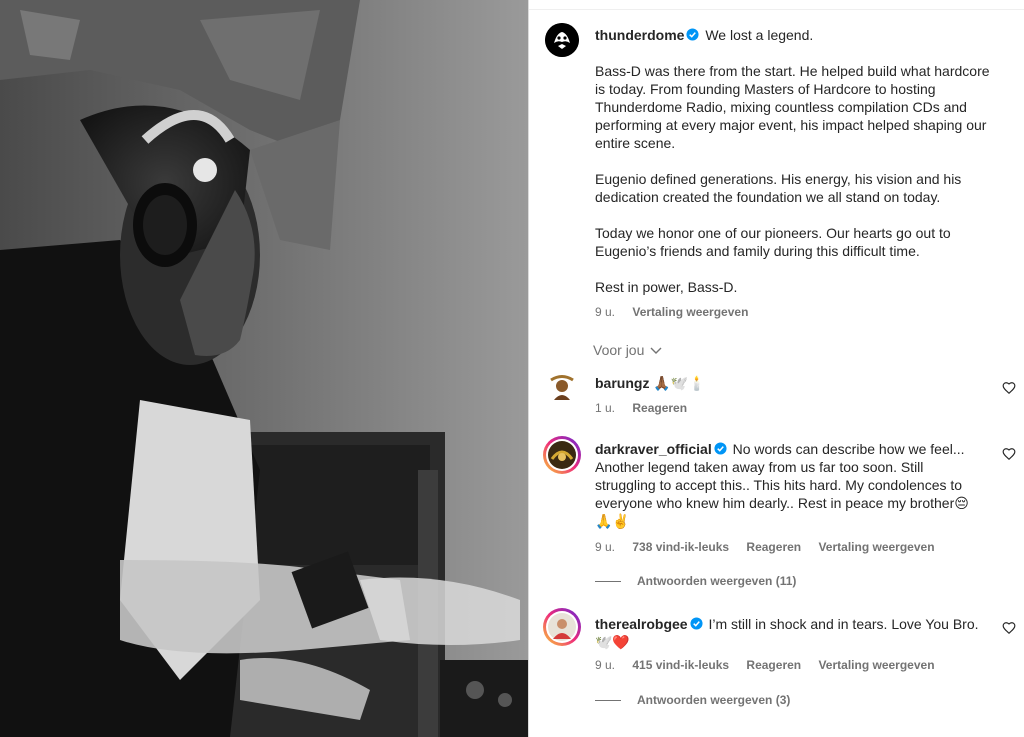  I want to click on sort-for-you-dropdown: Voor jou, so click(627, 350).